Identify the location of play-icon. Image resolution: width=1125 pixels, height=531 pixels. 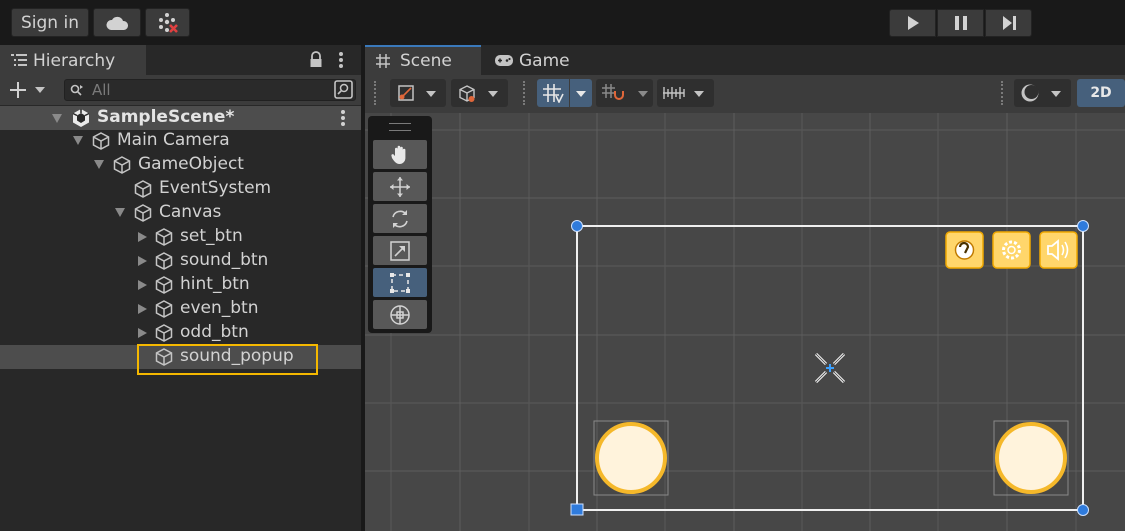
(913, 23).